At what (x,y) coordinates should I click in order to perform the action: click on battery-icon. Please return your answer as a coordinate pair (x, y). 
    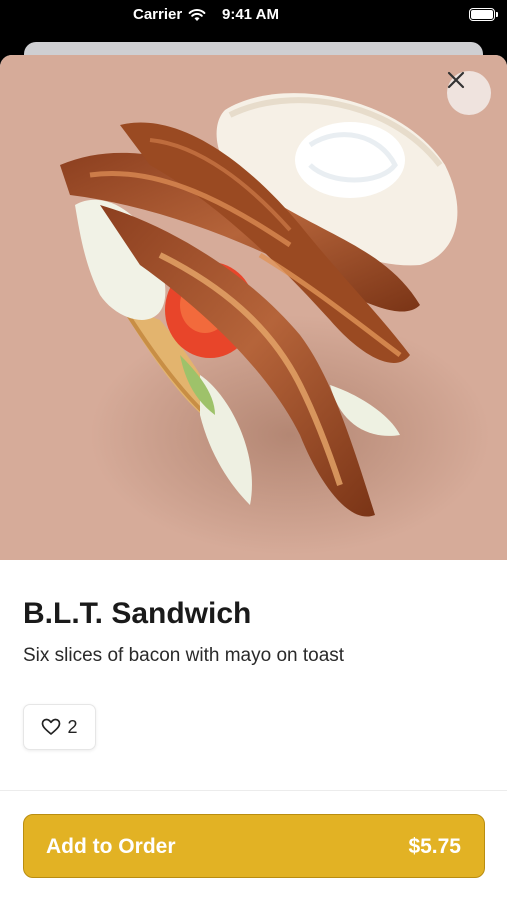
    Looking at the image, I should click on (483, 14).